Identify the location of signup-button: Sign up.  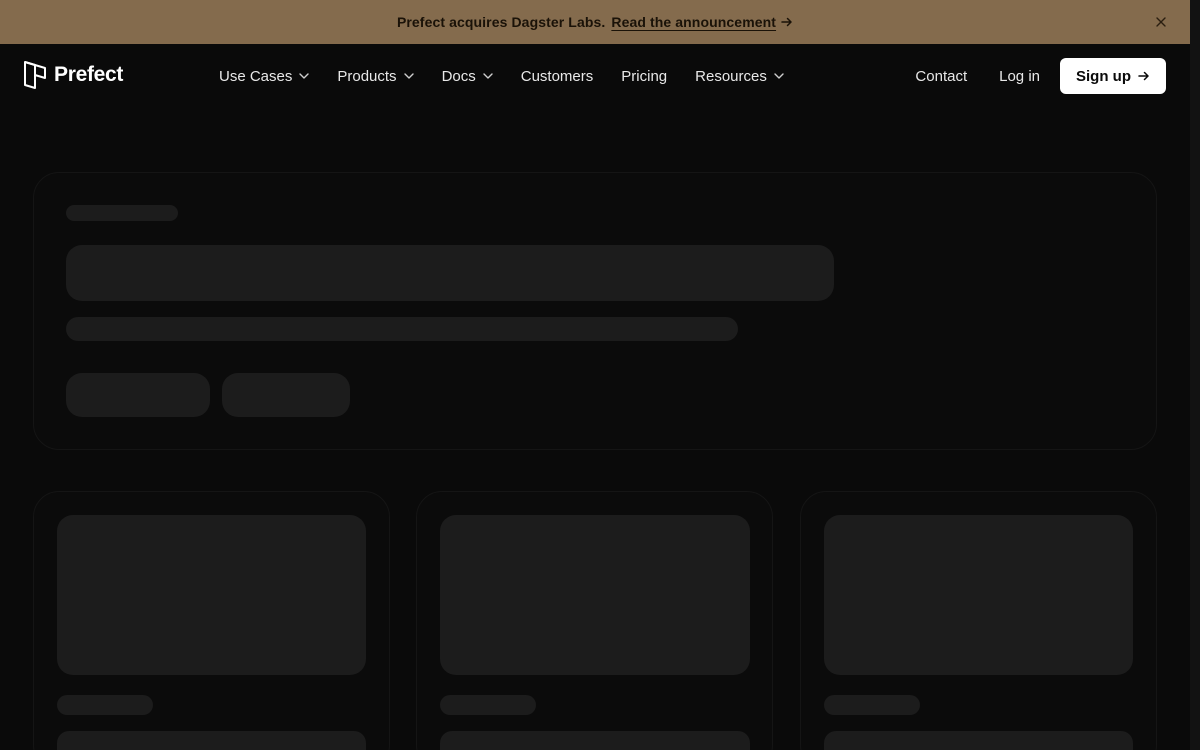
(1113, 76).